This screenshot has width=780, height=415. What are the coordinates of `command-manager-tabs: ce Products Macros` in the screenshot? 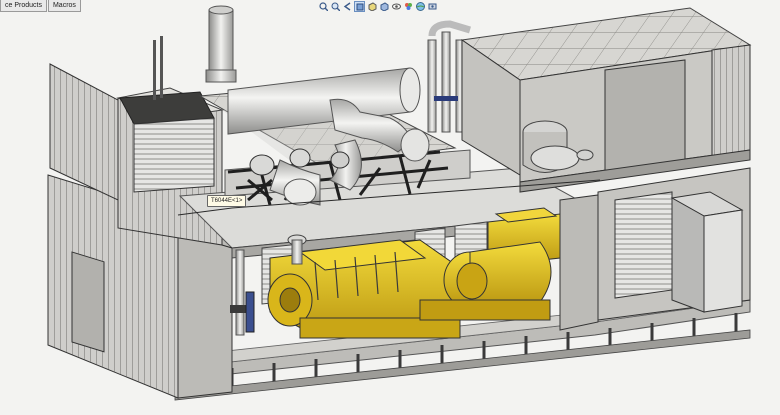 It's located at (41, 6).